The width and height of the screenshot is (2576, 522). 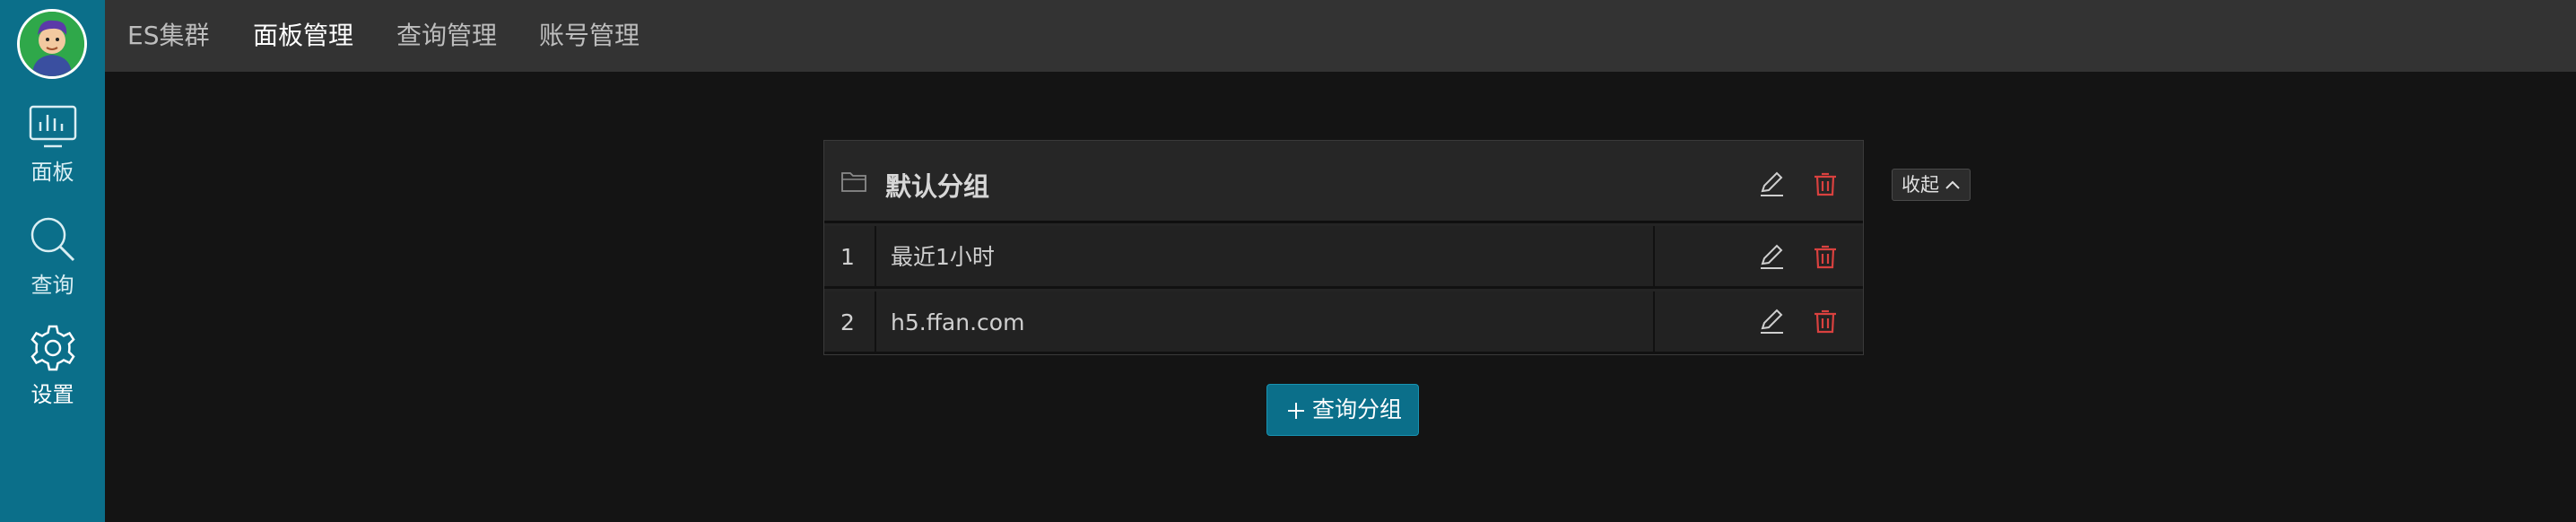 I want to click on sidebar-item-search: 查询, so click(x=52, y=264).